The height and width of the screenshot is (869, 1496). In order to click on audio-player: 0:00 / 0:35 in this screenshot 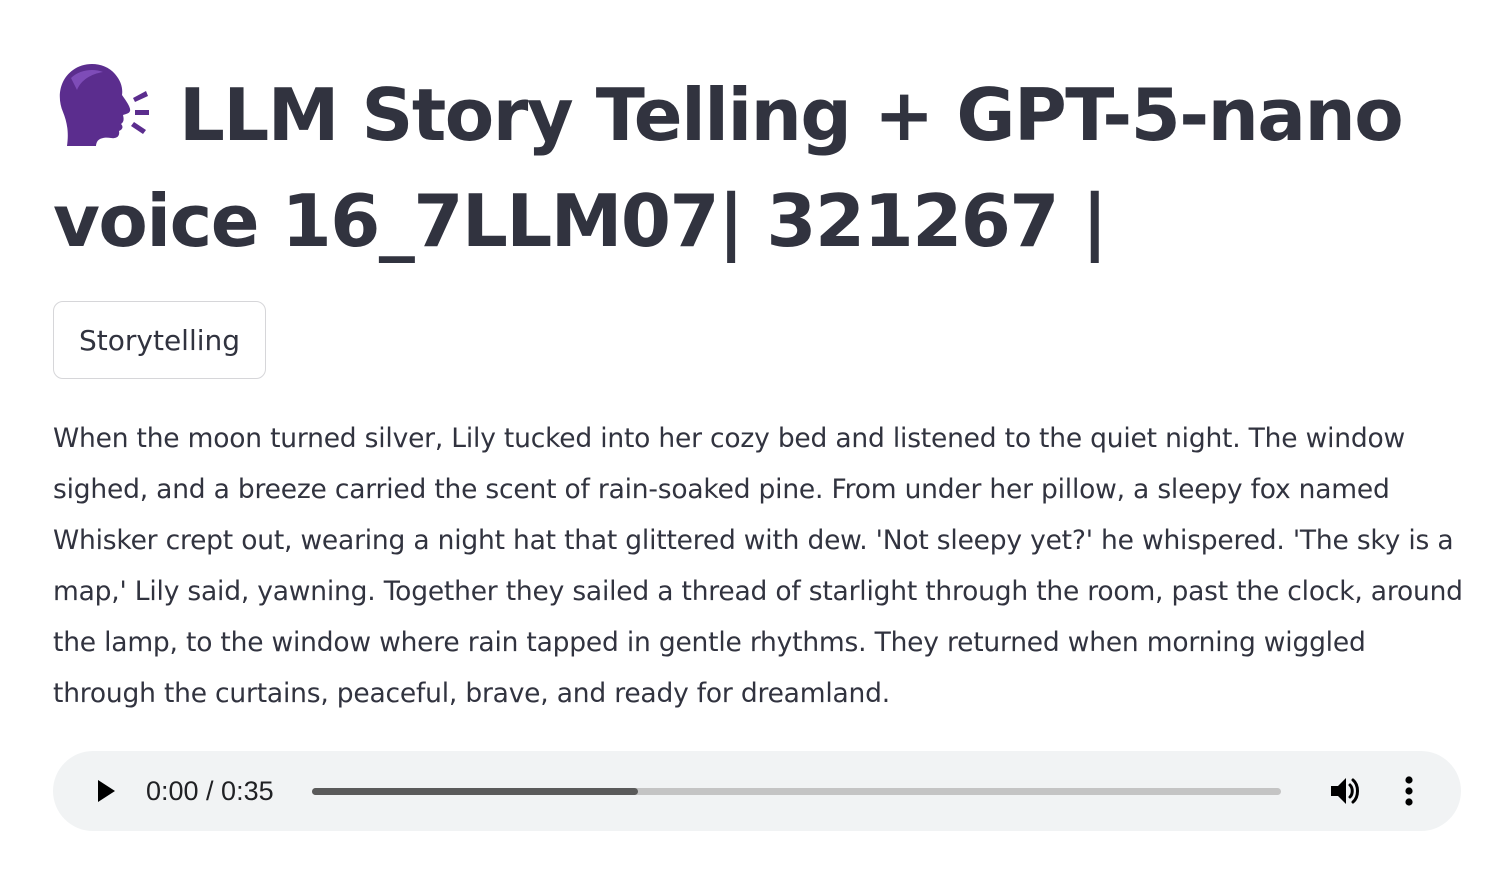, I will do `click(757, 791)`.